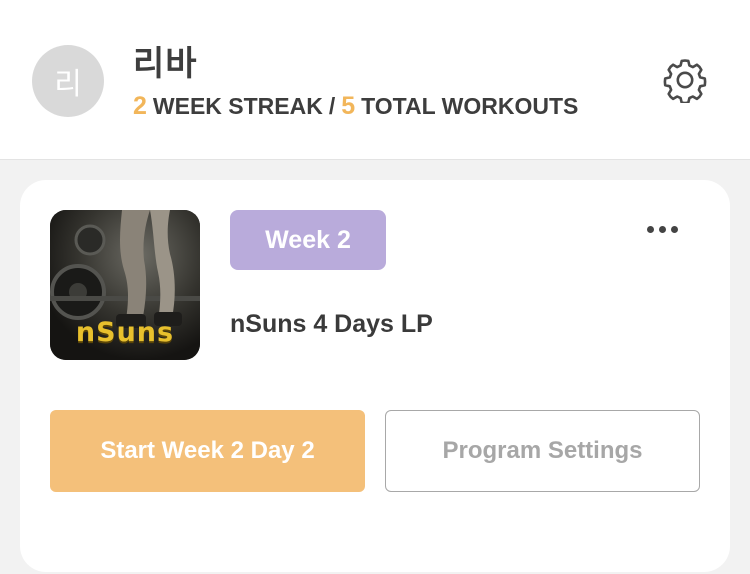 The width and height of the screenshot is (750, 574). Describe the element at coordinates (685, 81) in the screenshot. I see `gear-icon` at that location.